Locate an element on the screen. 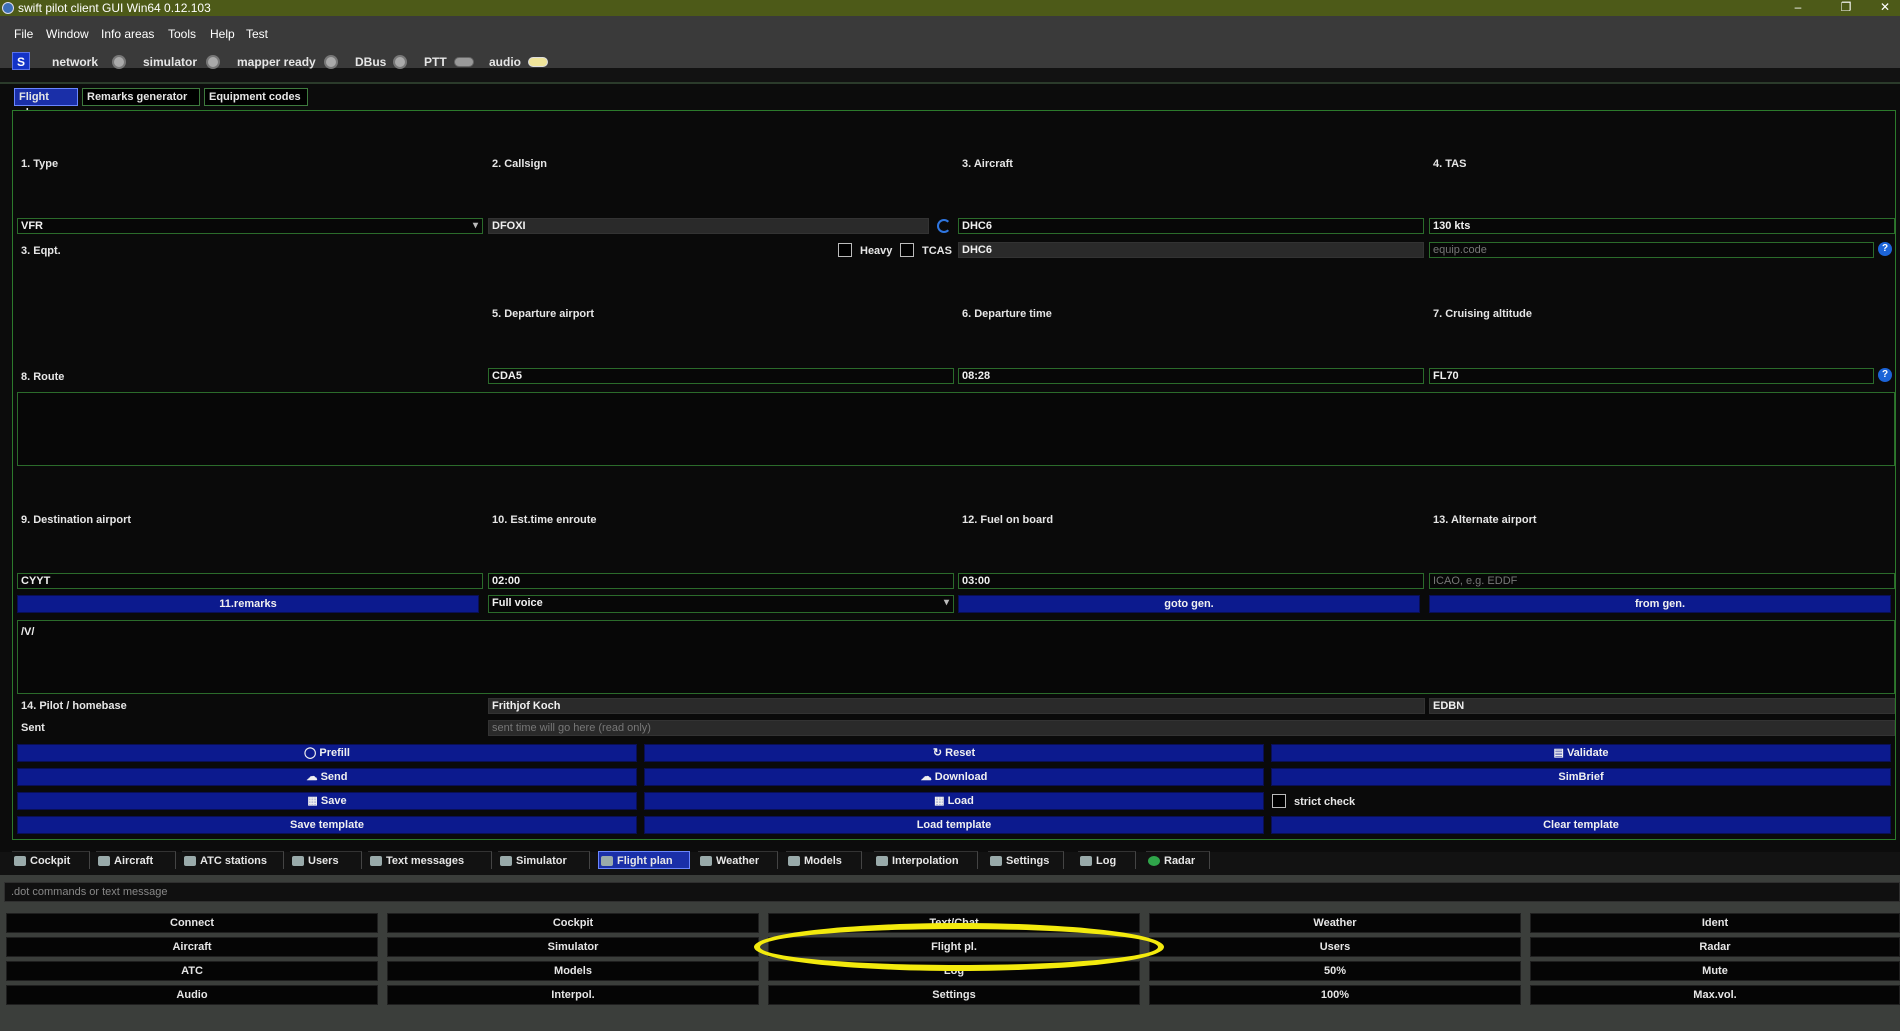  fuel-input: 03:00 is located at coordinates (1191, 581).